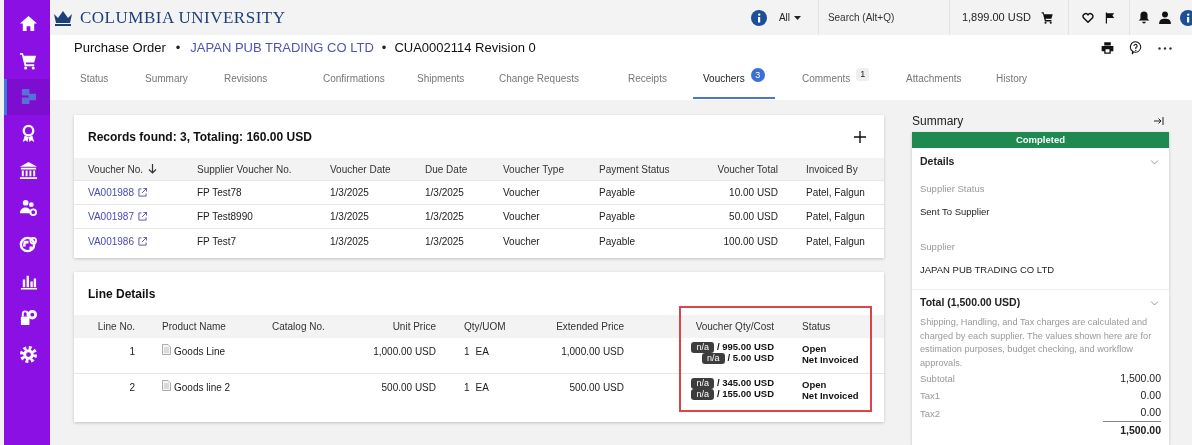 The width and height of the screenshot is (1192, 445). What do you see at coordinates (111, 216) in the screenshot?
I see `voucher-link: VA001987` at bounding box center [111, 216].